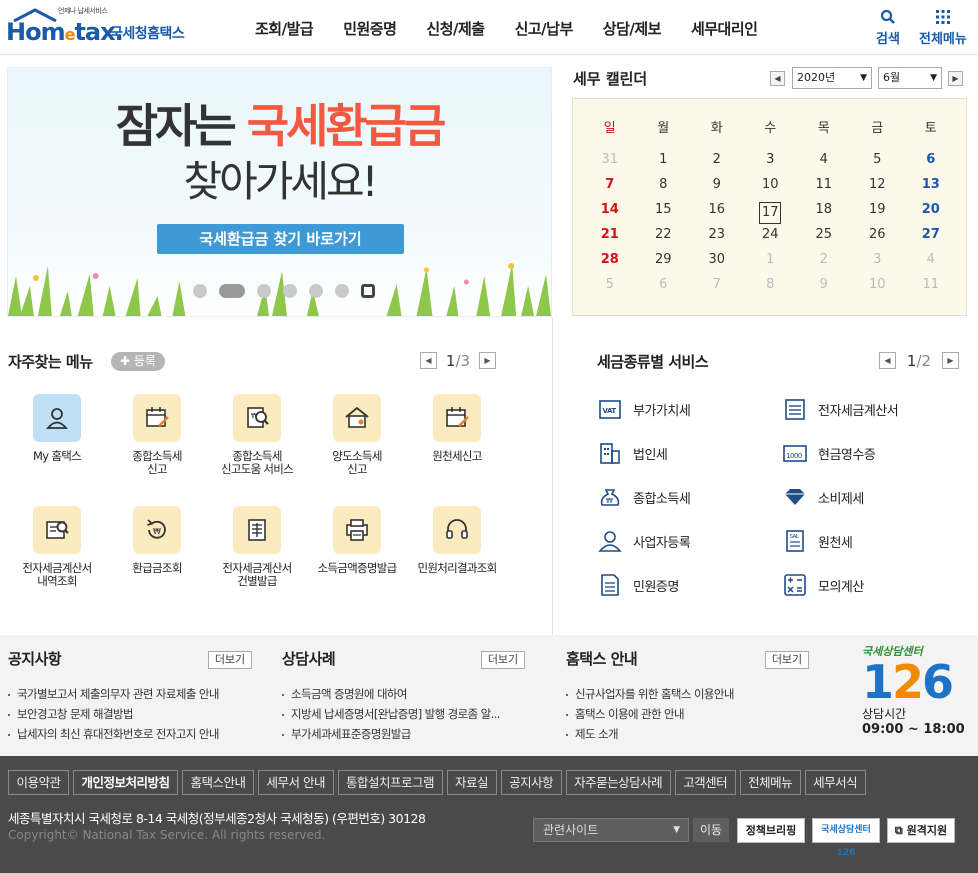  I want to click on month-select: 6월 ▼, so click(910, 78).